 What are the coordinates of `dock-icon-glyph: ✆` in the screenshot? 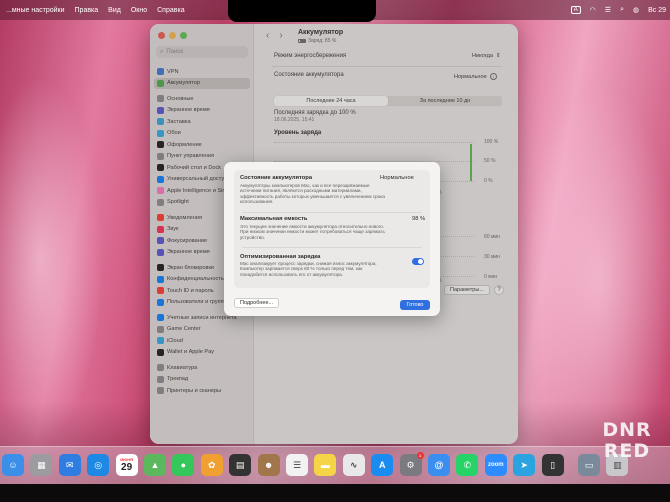 It's located at (467, 464).